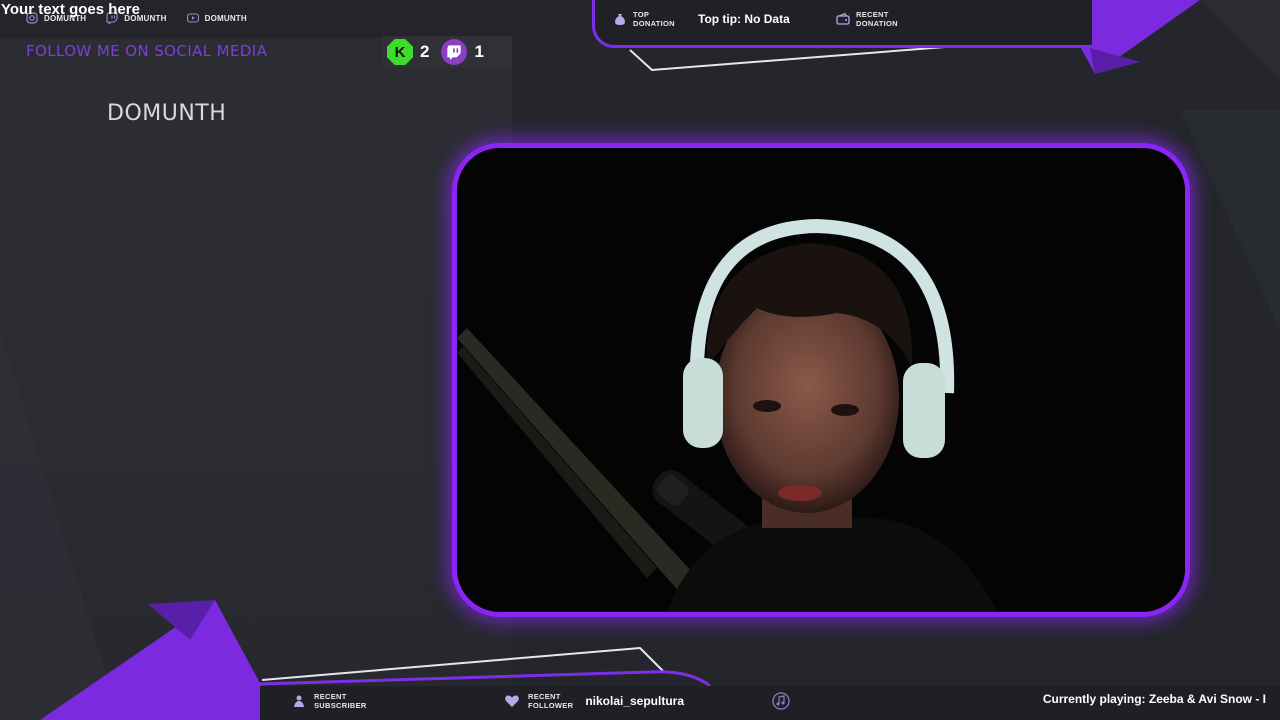 The height and width of the screenshot is (720, 1280). What do you see at coordinates (635, 701) in the screenshot?
I see `recent-follower-value: nikolai_sepultura` at bounding box center [635, 701].